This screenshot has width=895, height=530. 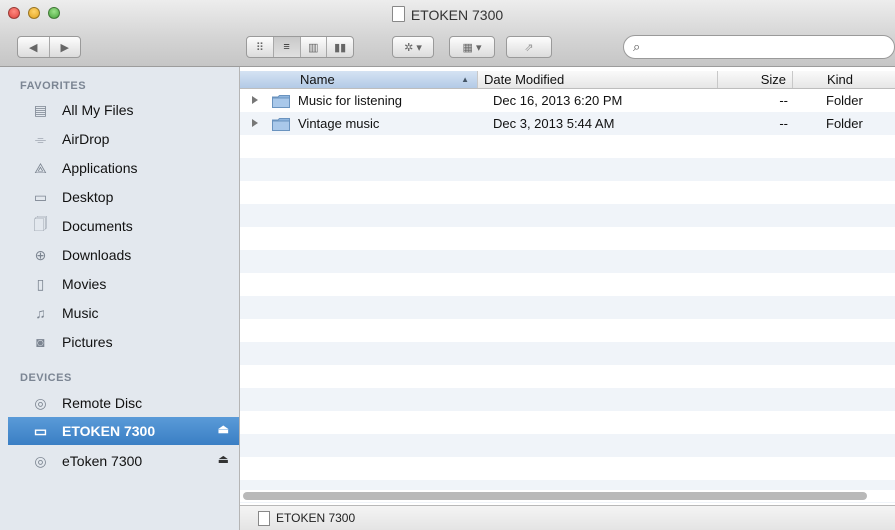 I want to click on column-view-icon: ▥, so click(x=313, y=47).